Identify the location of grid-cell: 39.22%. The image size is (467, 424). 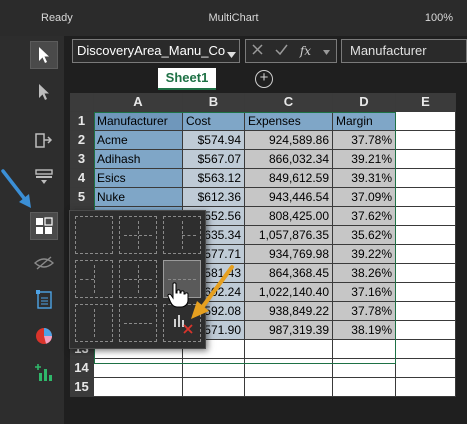
(364, 254).